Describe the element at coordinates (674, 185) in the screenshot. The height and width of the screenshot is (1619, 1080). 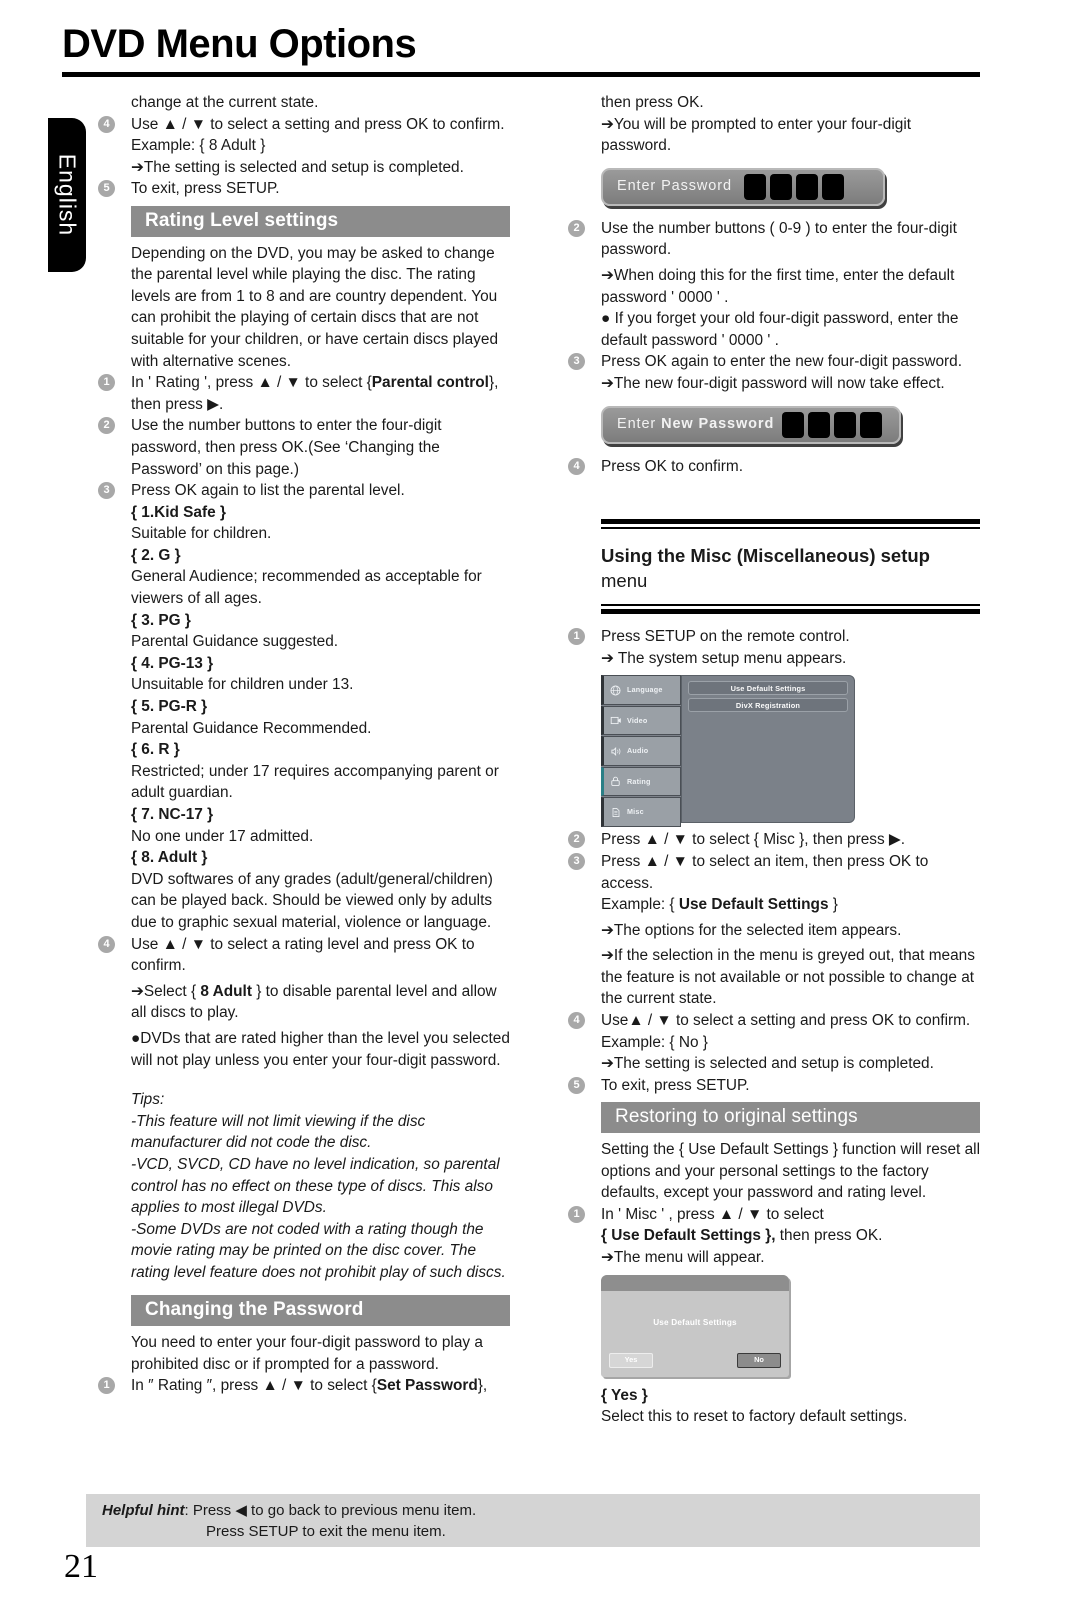
I see `enter-password-label: Enter Password` at that location.